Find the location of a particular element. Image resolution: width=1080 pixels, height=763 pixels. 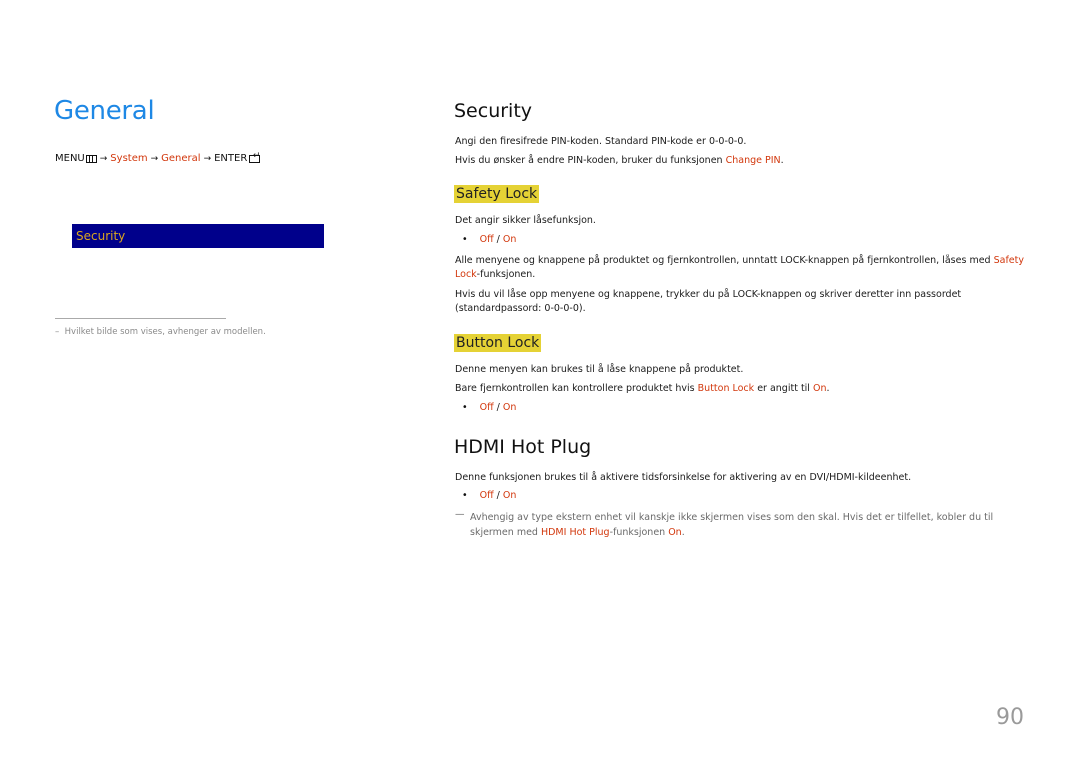

page-number: 90 is located at coordinates (1010, 717).